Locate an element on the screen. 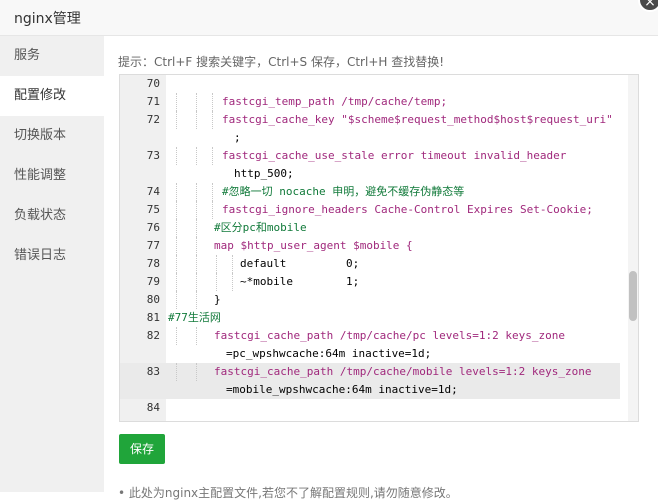 The image size is (658, 501). line-number: 77 is located at coordinates (153, 245).